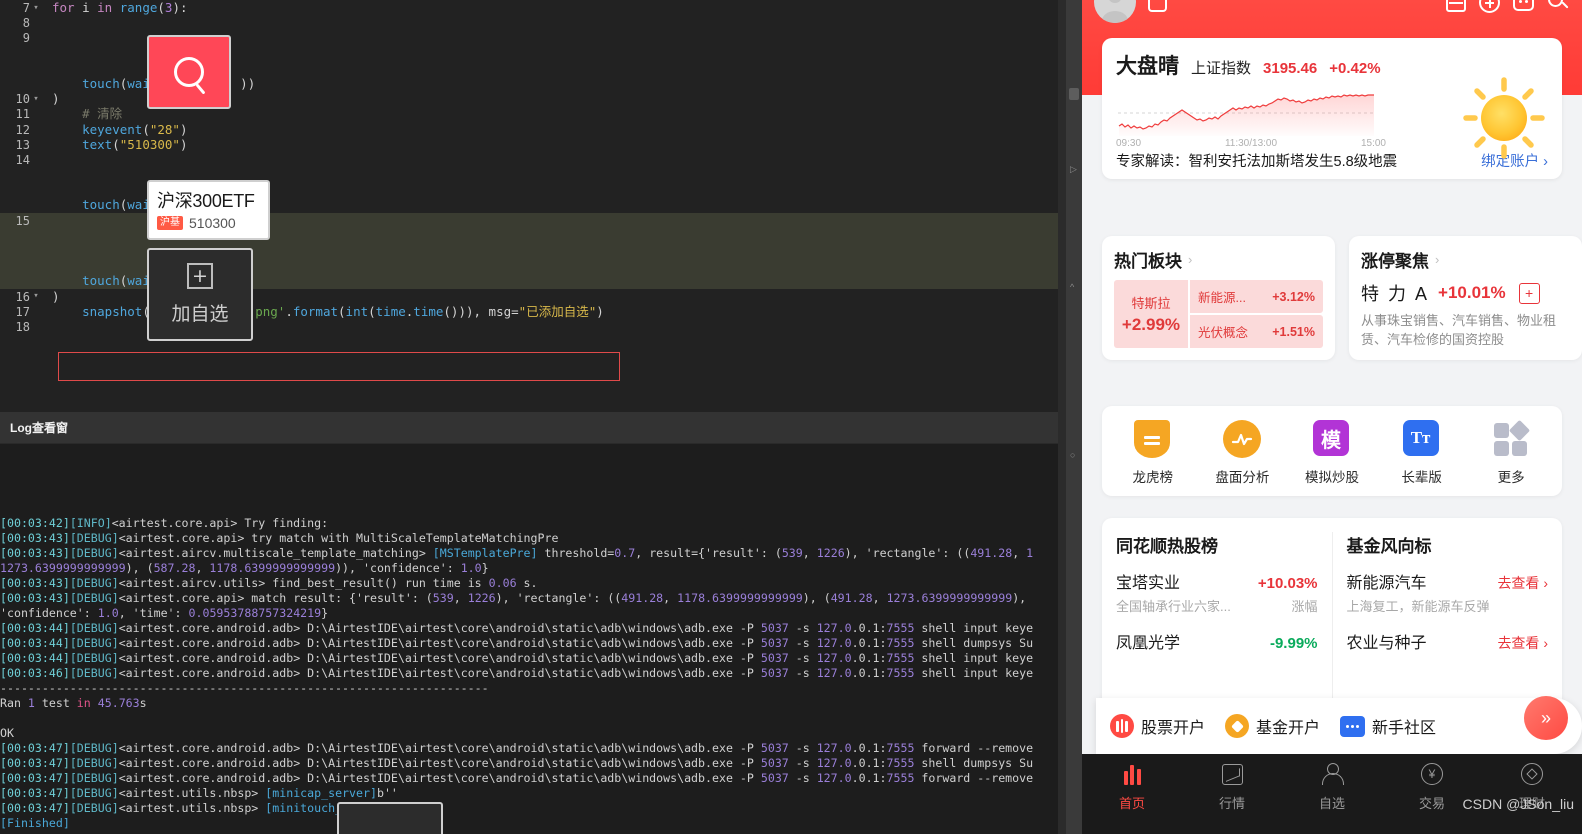  Describe the element at coordinates (1558, 7) in the screenshot. I see `search-icon` at that location.